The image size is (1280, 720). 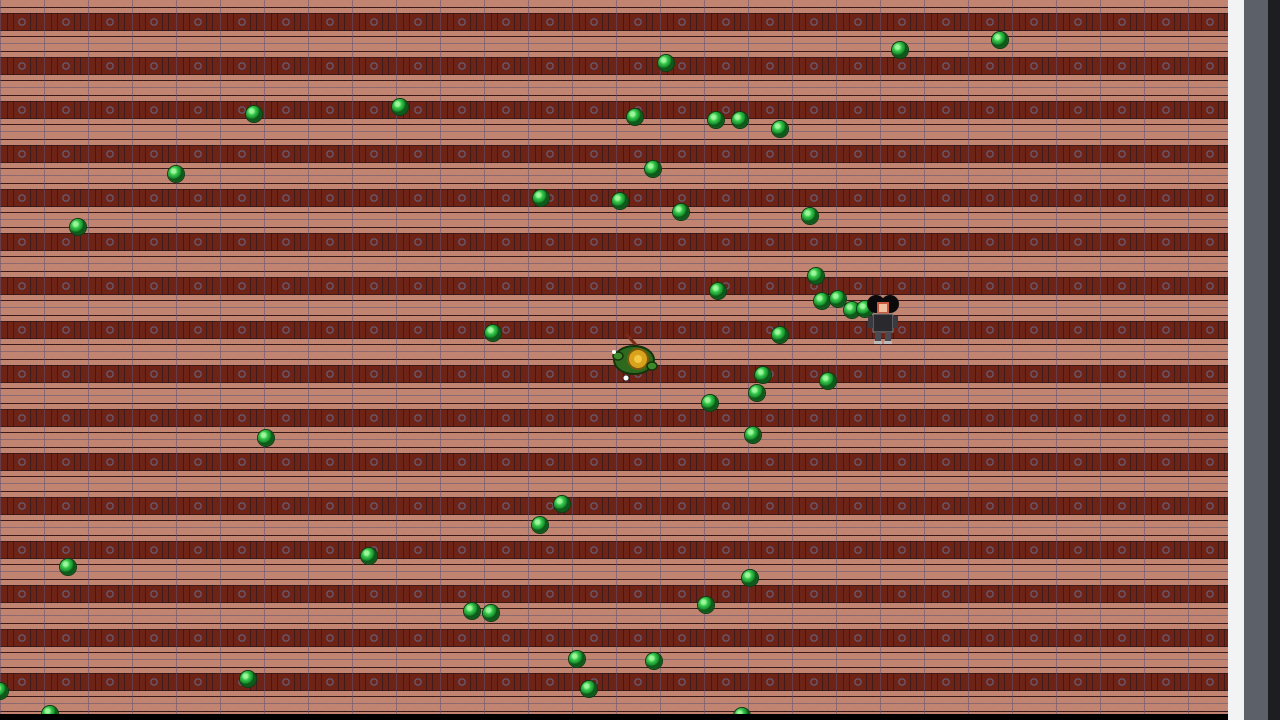 I want to click on bottom-border, so click(x=614, y=717).